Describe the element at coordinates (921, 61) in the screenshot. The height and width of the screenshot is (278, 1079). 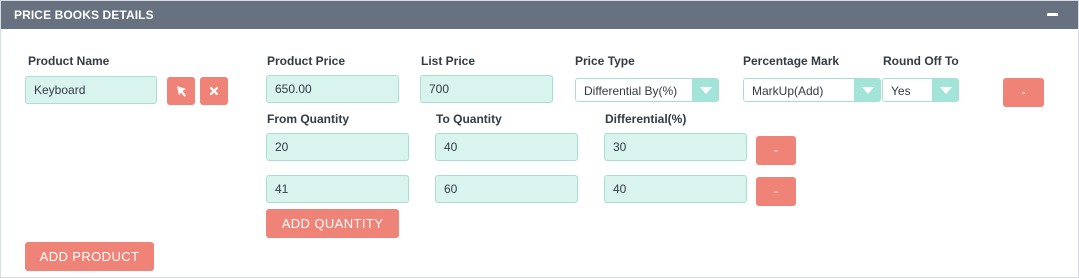
I see `round-off-to-label: Round Off To` at that location.